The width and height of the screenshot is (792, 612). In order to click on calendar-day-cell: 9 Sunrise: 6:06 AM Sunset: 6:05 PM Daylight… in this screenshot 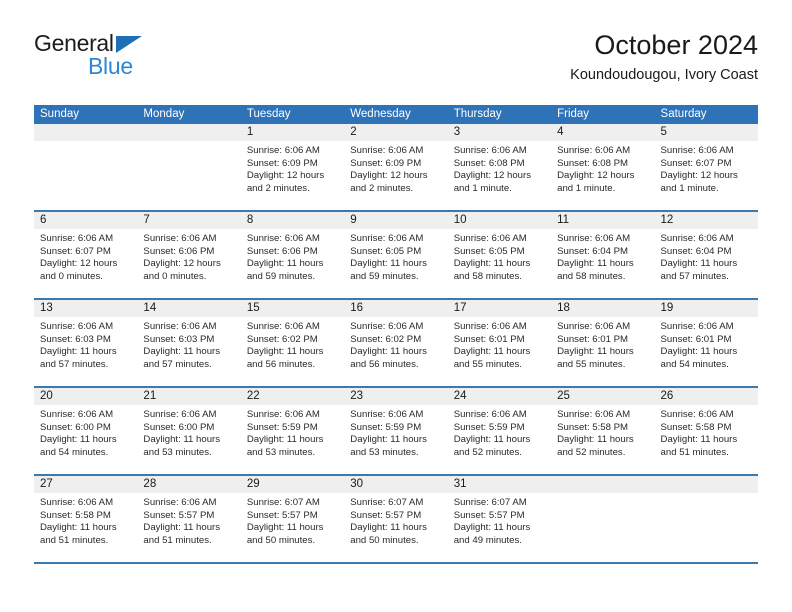, I will do `click(396, 255)`.